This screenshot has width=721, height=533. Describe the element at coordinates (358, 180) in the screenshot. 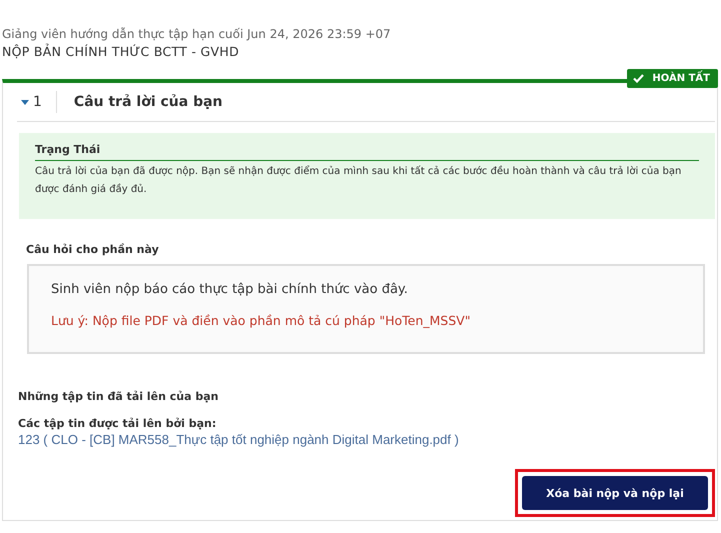

I see `status-text: Câu trả lời của bạn đã được nộp. Bạn sẽ nhận được điểm của mình sau khi tất cả các bước đều hoàn thành và câu trả lời của bạn được đánh giá đầy đủ.` at that location.